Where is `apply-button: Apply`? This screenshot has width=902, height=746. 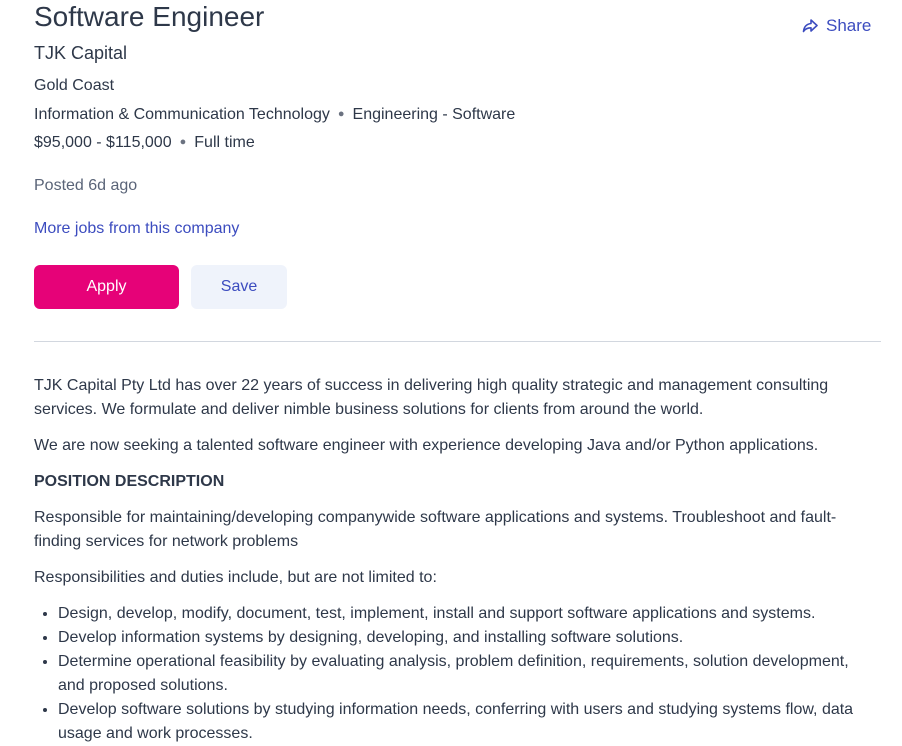
apply-button: Apply is located at coordinates (106, 287).